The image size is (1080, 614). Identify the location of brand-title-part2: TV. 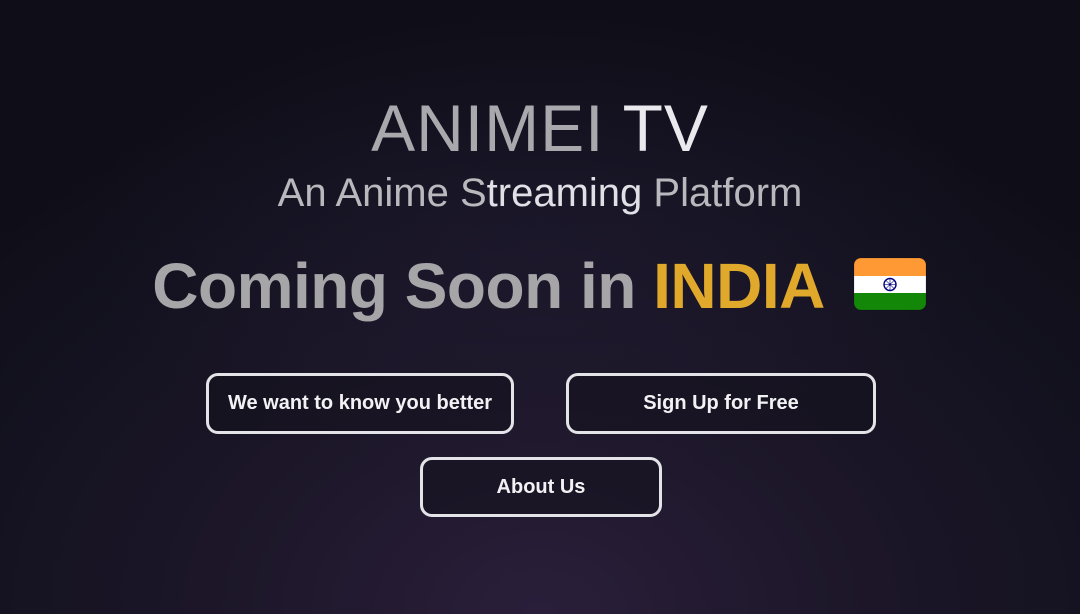
(665, 128).